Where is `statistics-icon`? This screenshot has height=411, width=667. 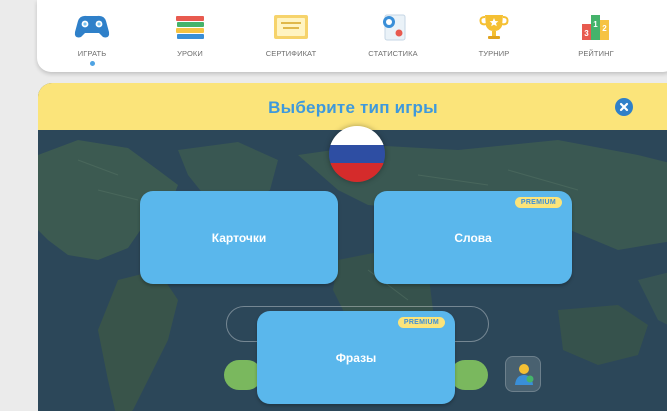 statistics-icon is located at coordinates (394, 27).